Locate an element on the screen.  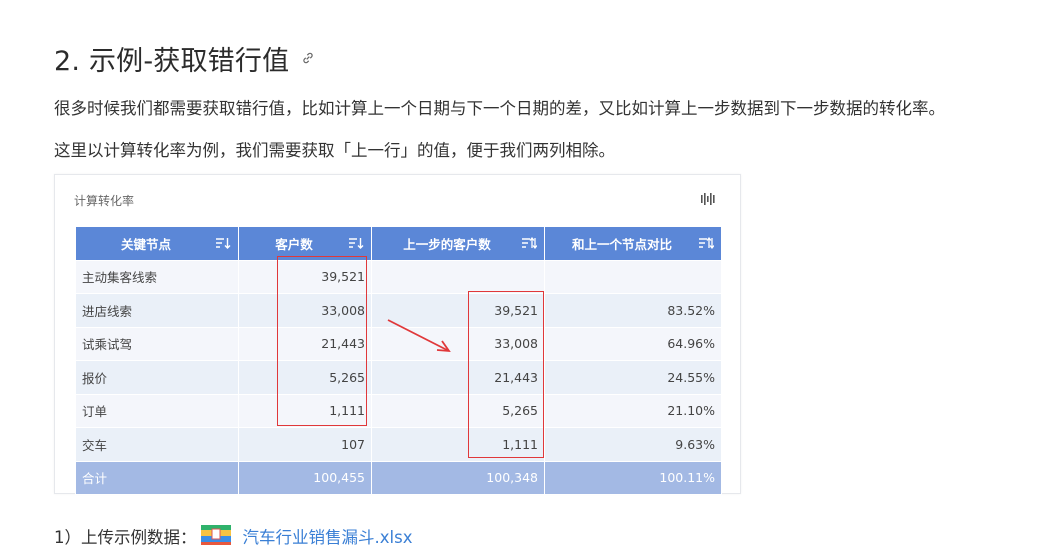
heading-text: 2. 示例-获取错行值 is located at coordinates (172, 61).